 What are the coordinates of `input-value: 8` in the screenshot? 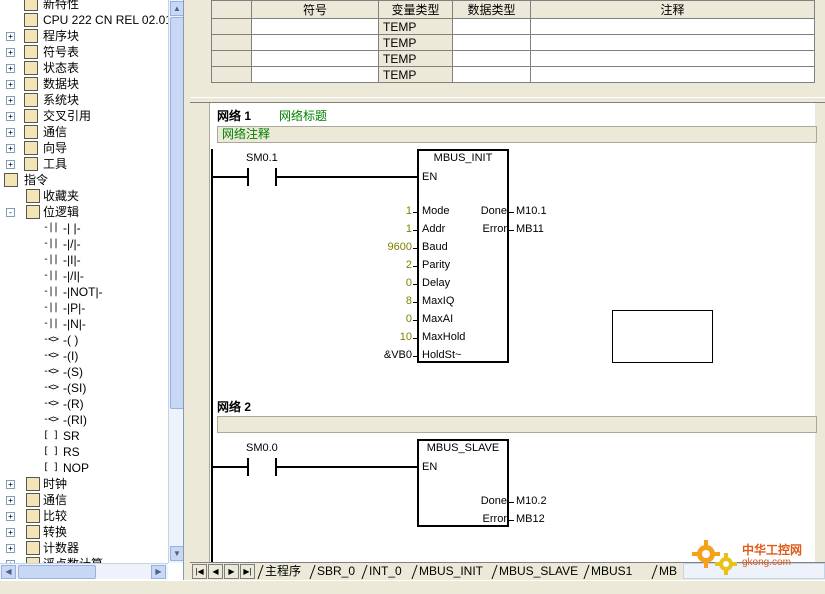 It's located at (385, 301).